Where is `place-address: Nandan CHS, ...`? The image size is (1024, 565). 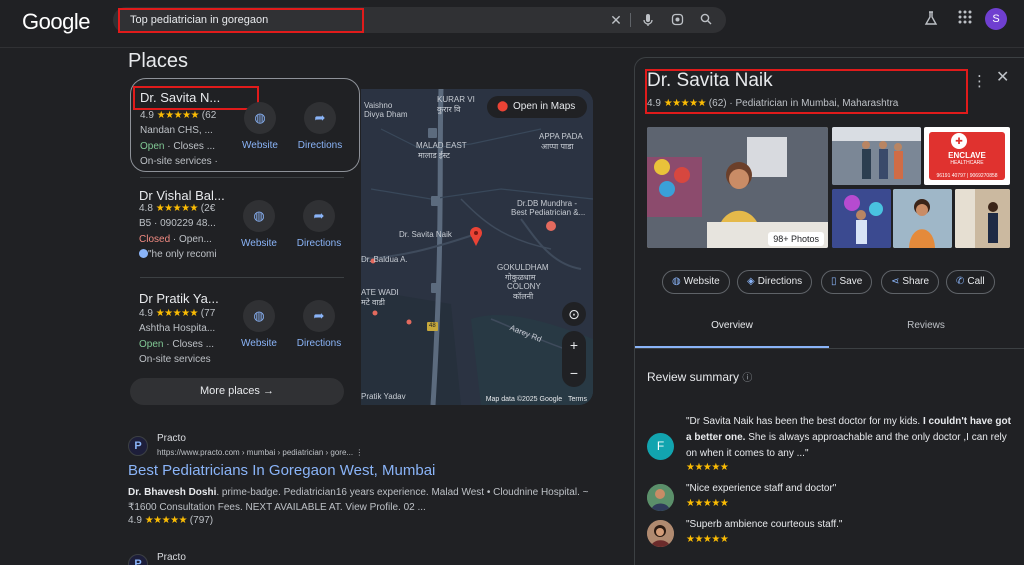
place-address: Nandan CHS, ... is located at coordinates (176, 130).